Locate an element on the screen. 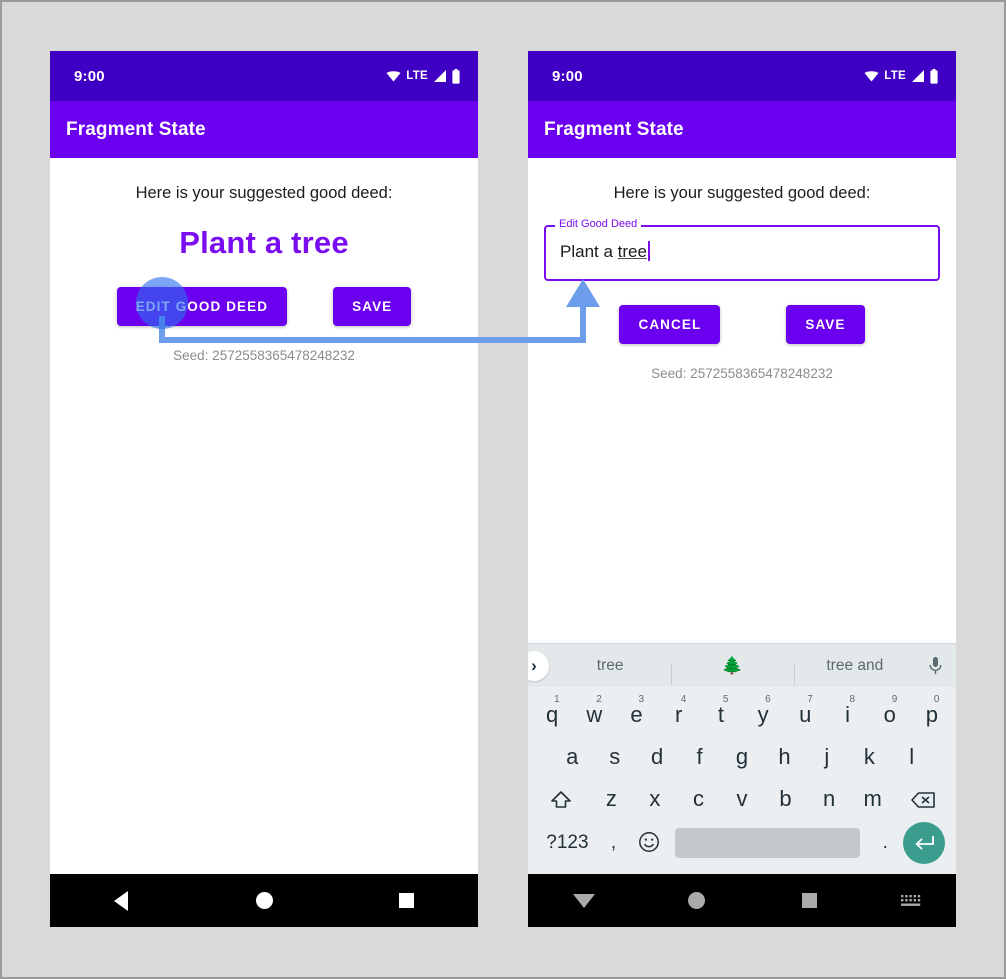 The width and height of the screenshot is (1006, 979). back-triangle-icon is located at coordinates (121, 900).